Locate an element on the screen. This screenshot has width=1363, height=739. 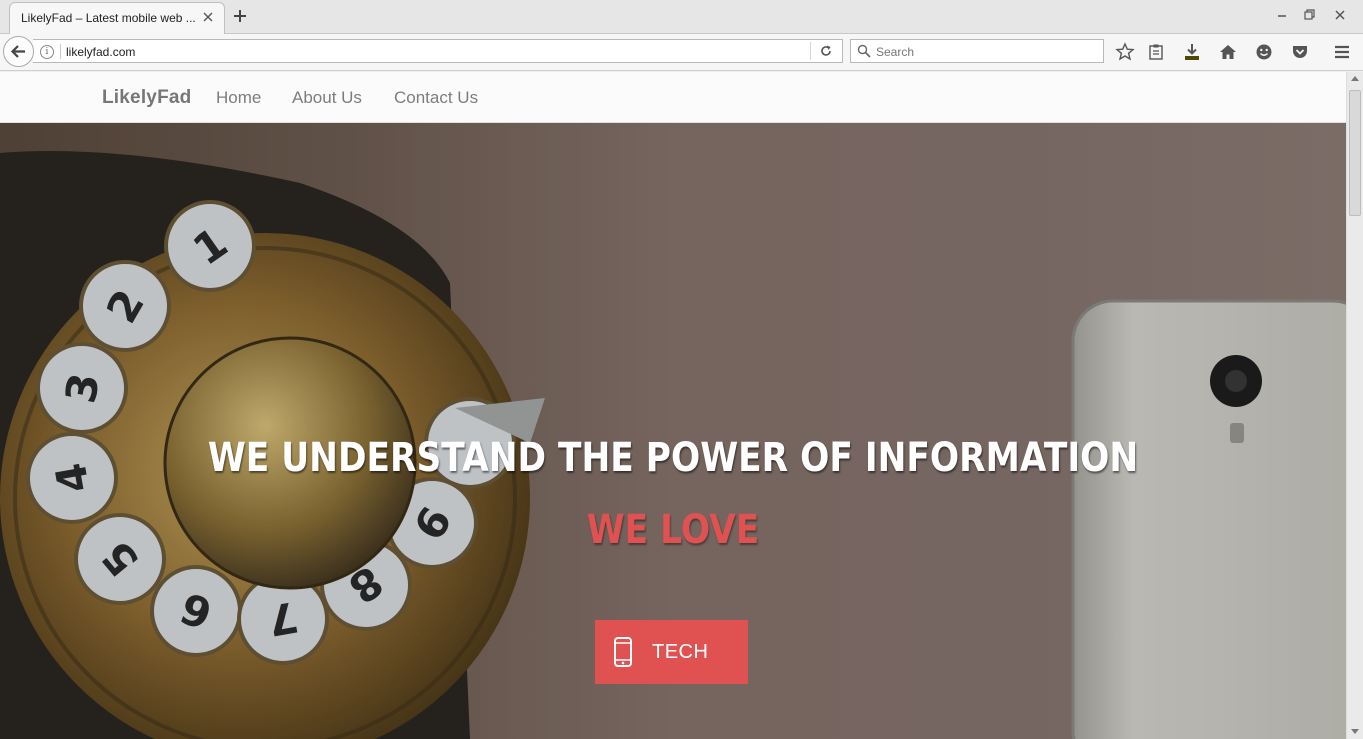
url-text: likelyfad.com is located at coordinates (100, 52).